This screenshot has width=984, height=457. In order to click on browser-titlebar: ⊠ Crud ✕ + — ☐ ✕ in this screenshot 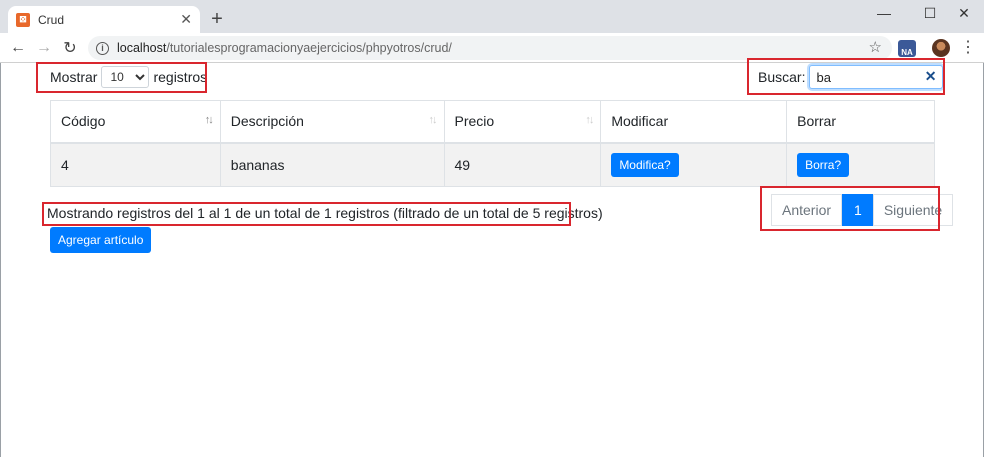, I will do `click(492, 16)`.